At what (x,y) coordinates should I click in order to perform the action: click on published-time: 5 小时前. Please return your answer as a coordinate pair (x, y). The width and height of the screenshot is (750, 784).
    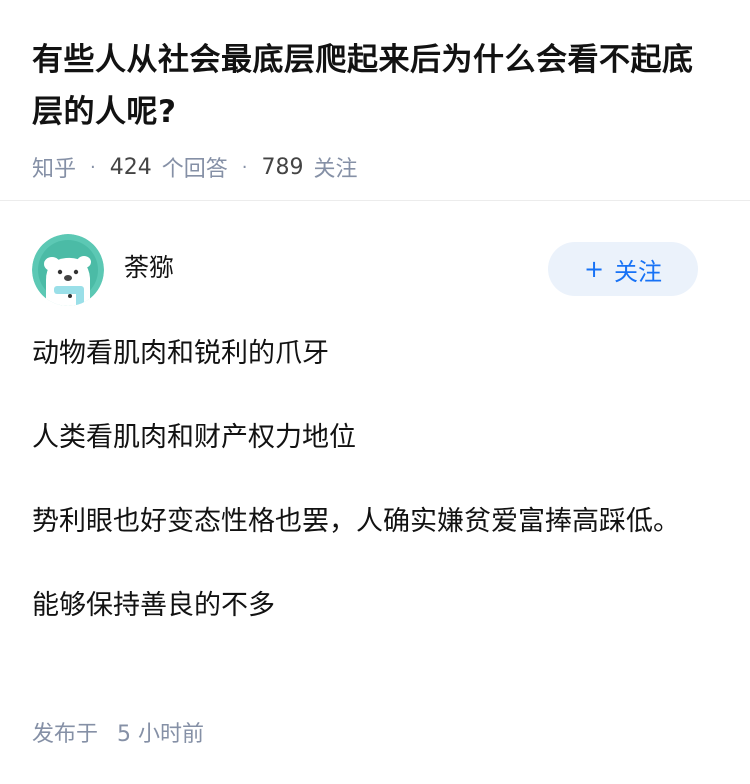
    Looking at the image, I should click on (161, 734).